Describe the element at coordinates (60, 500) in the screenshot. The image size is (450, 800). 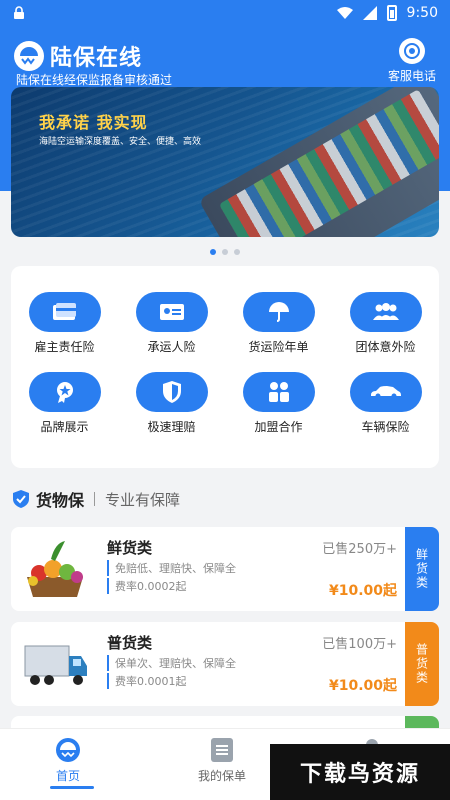
I see `section-title: 货物保` at that location.